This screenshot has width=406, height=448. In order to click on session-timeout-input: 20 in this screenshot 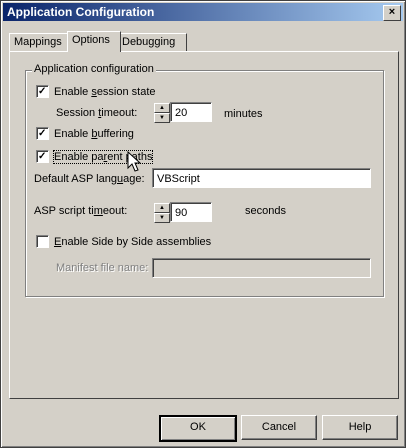, I will do `click(191, 112)`.